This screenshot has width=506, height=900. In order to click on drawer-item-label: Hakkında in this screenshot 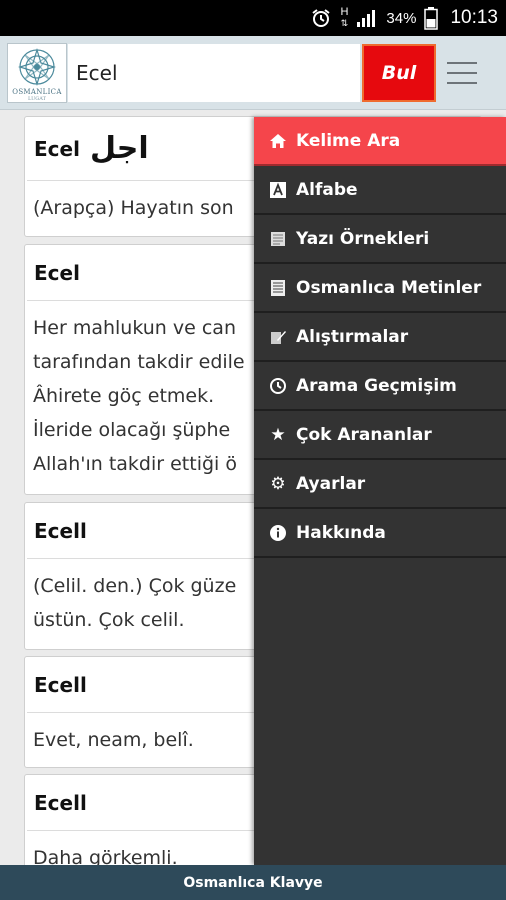, I will do `click(341, 532)`.